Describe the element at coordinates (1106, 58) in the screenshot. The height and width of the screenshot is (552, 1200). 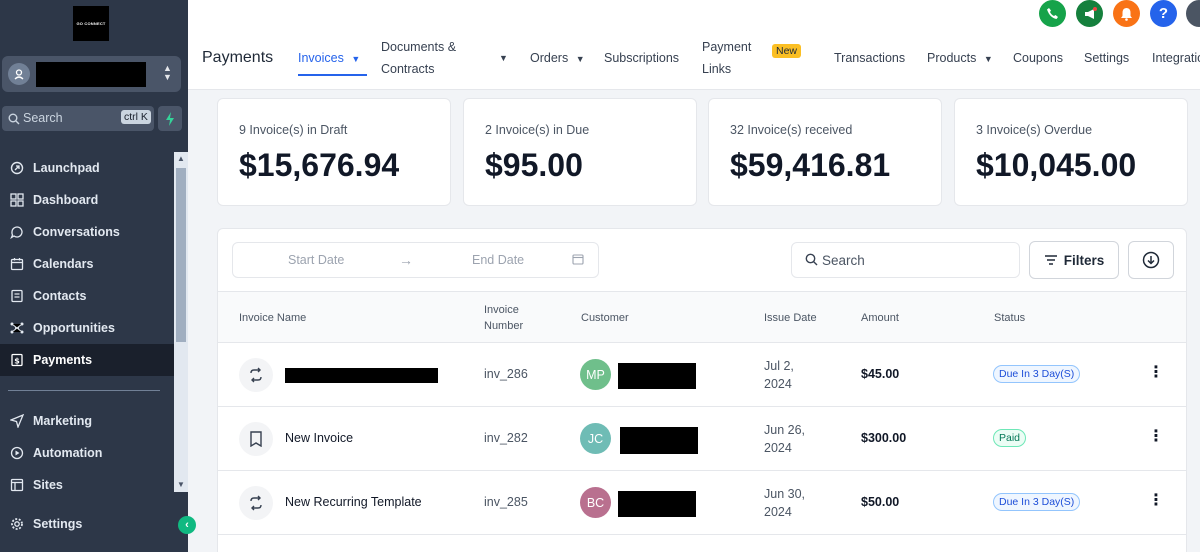
I see `tab-settings: Settings` at that location.